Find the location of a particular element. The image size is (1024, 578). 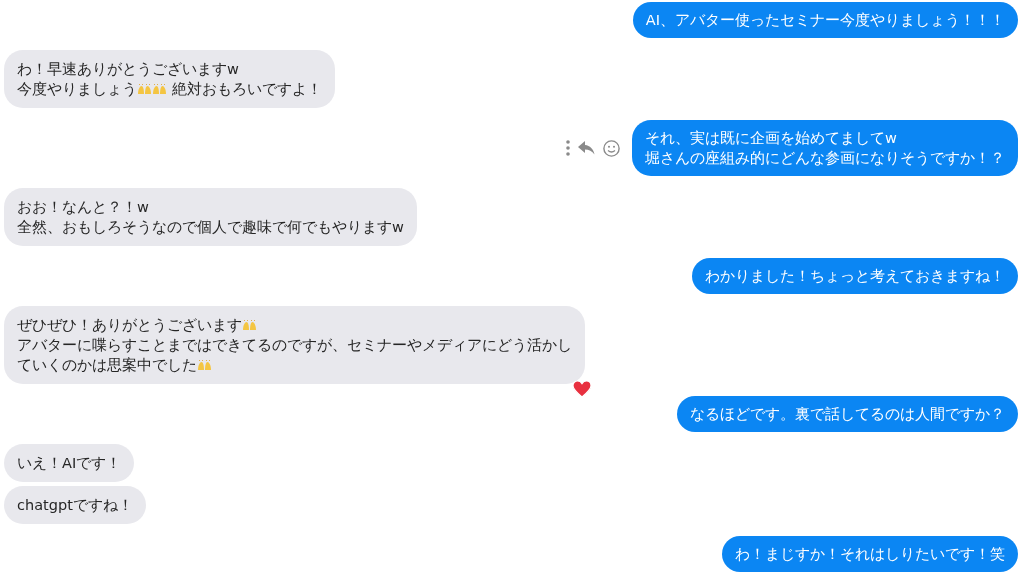

message-text: 全然、おもしろそうなので個人で趣味で何でもやりますw is located at coordinates (210, 227).